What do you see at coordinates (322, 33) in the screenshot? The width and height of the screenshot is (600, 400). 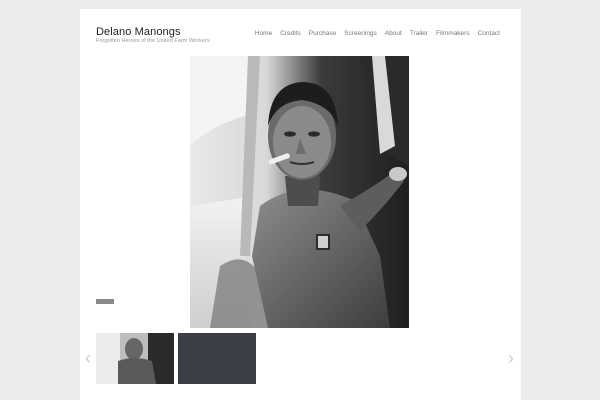 I see `nav-item-purchase: Purchase` at bounding box center [322, 33].